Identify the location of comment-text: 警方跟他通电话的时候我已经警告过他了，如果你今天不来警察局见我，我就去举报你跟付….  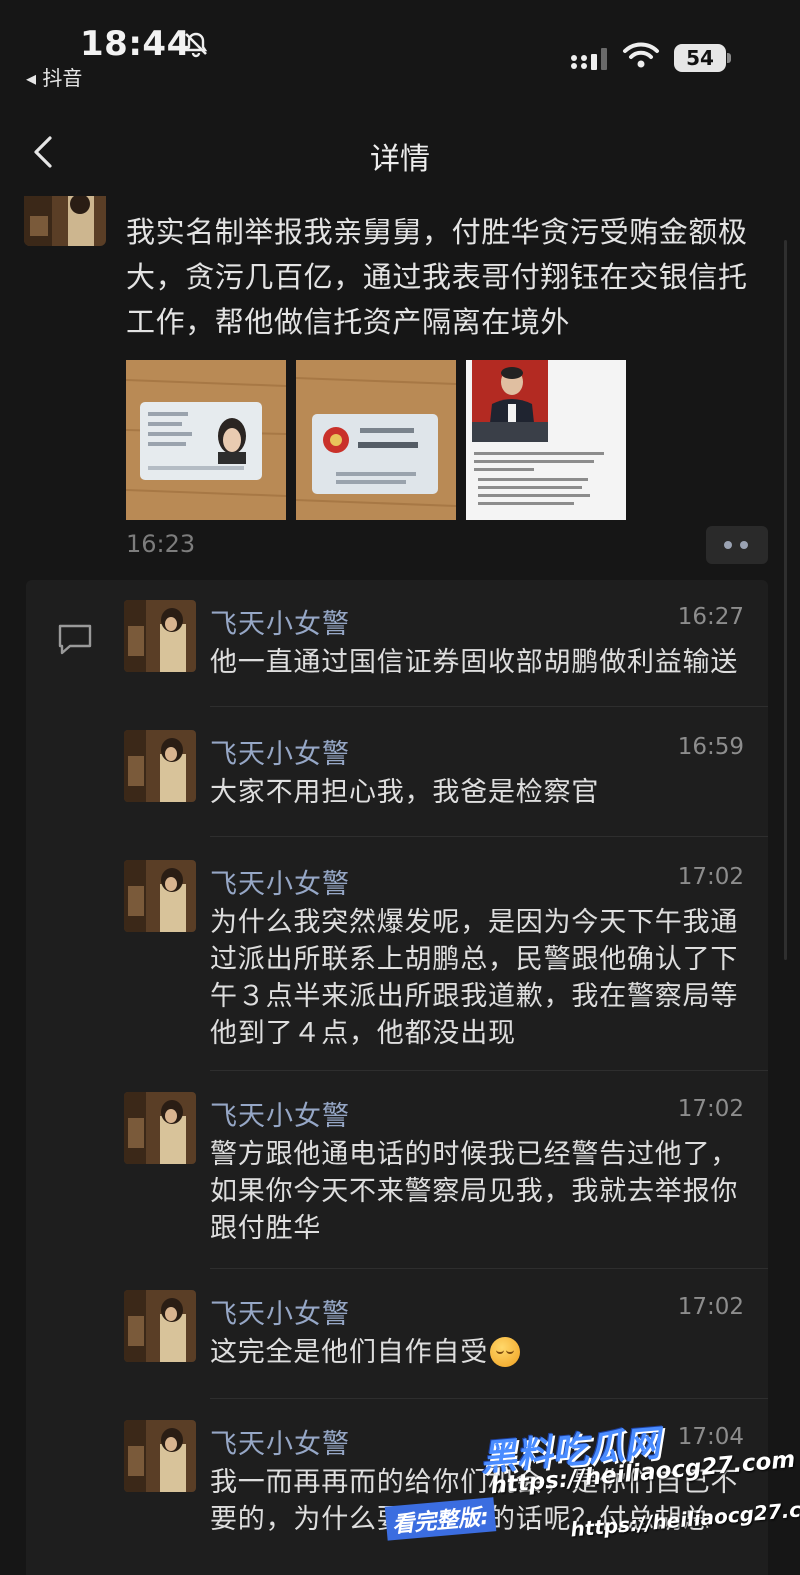
(474, 1191).